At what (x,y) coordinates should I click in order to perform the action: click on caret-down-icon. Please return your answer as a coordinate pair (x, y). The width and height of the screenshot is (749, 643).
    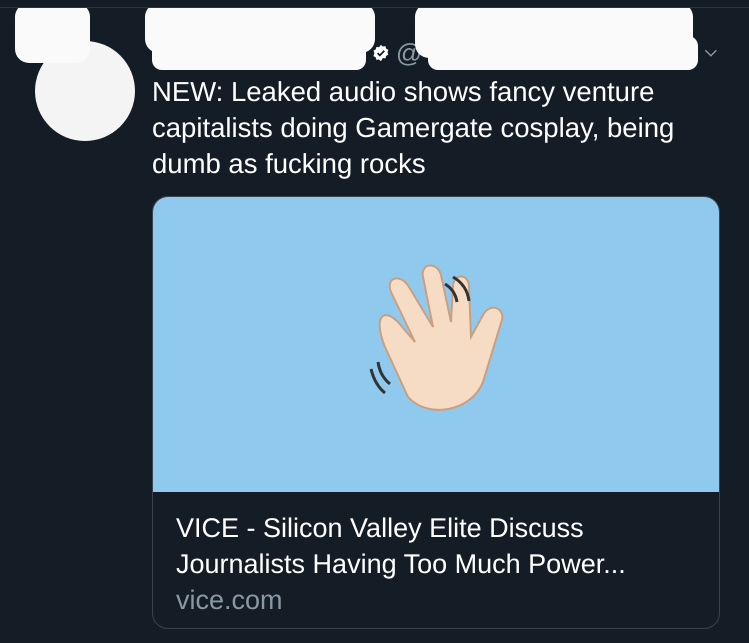
    Looking at the image, I should click on (711, 53).